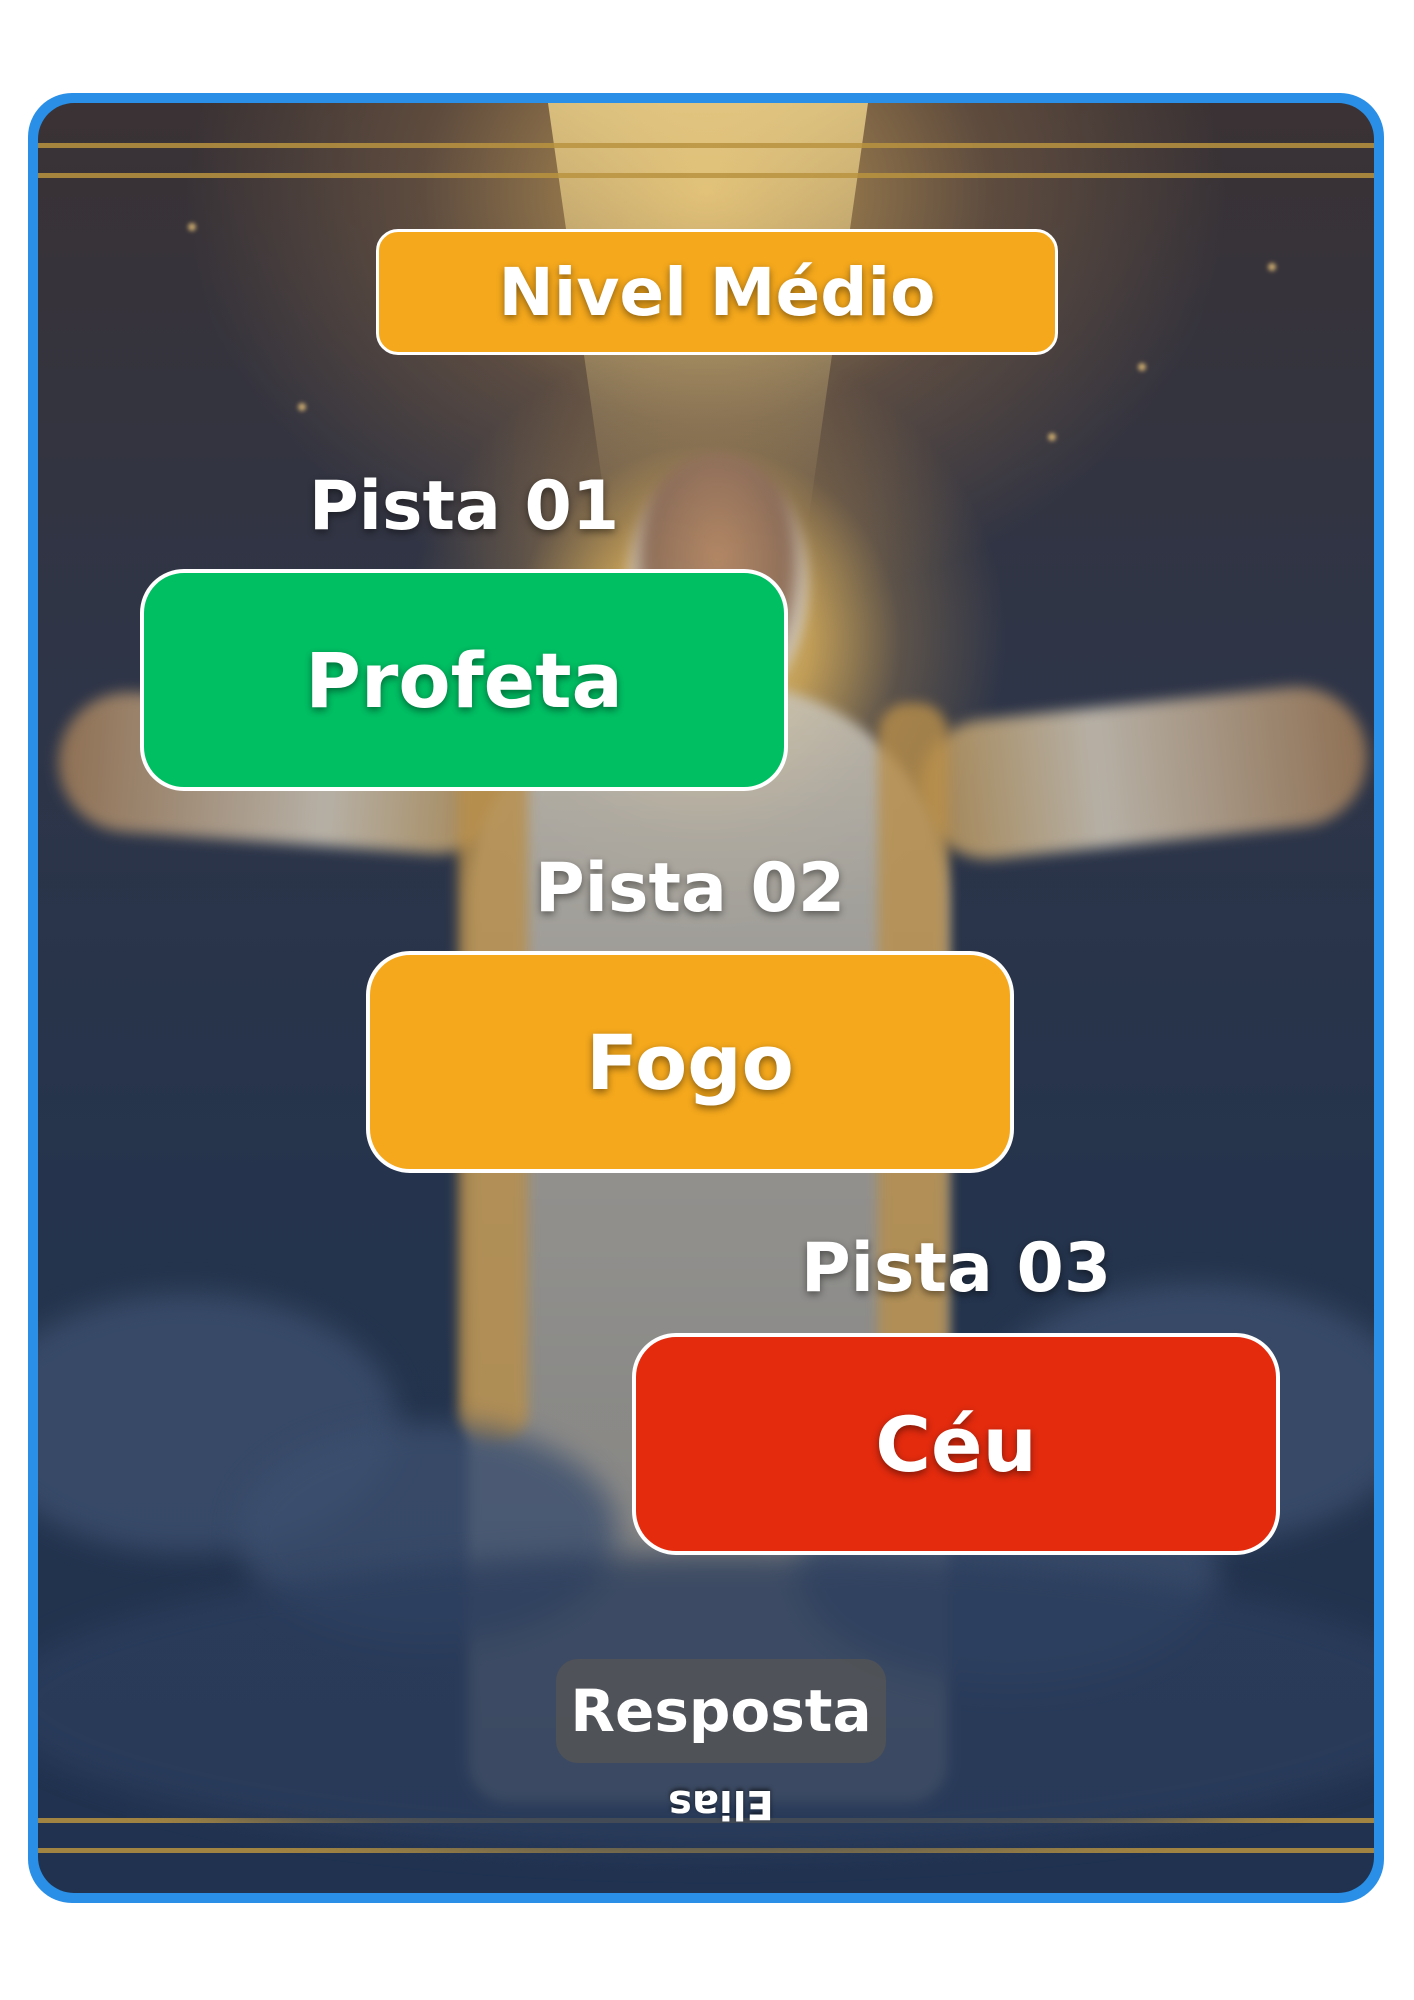 This screenshot has height=2000, width=1414. Describe the element at coordinates (690, 888) in the screenshot. I see `clue-2-title: Pista 02` at that location.